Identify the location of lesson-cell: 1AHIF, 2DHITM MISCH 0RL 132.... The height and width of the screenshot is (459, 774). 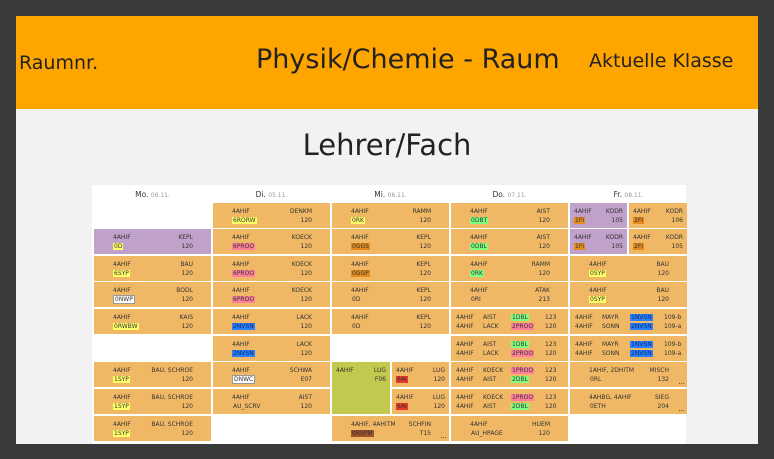
(628, 374).